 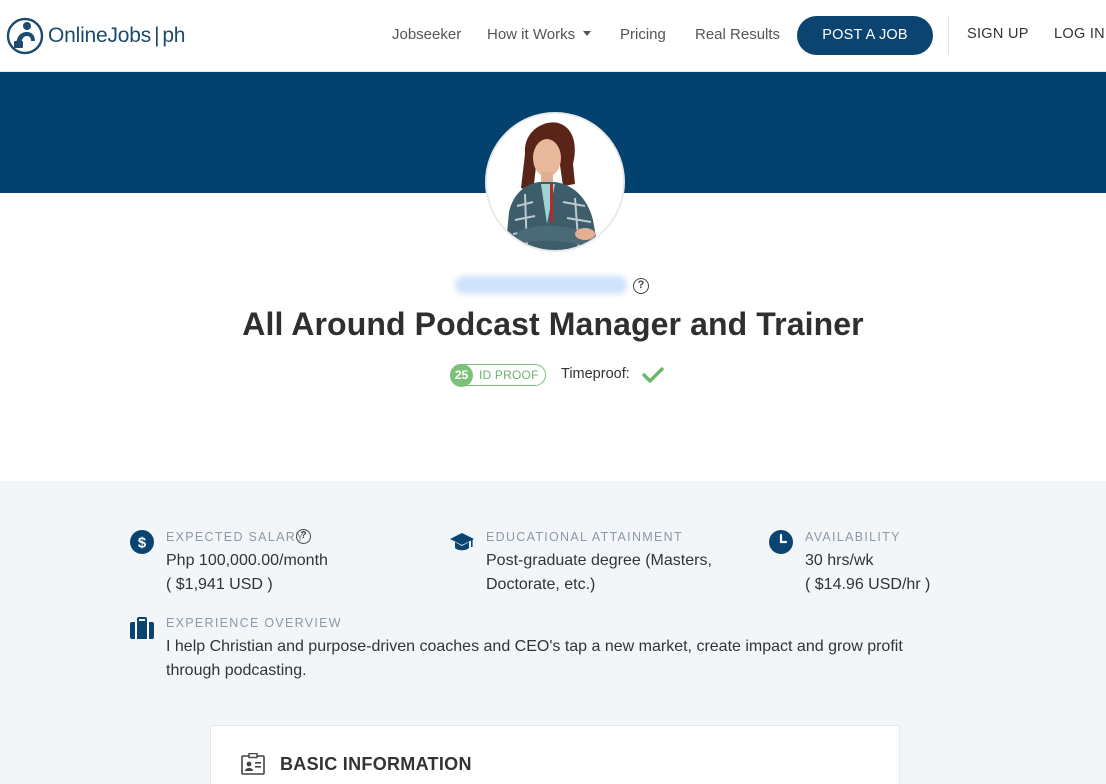 I want to click on briefcase-icon, so click(x=142, y=628).